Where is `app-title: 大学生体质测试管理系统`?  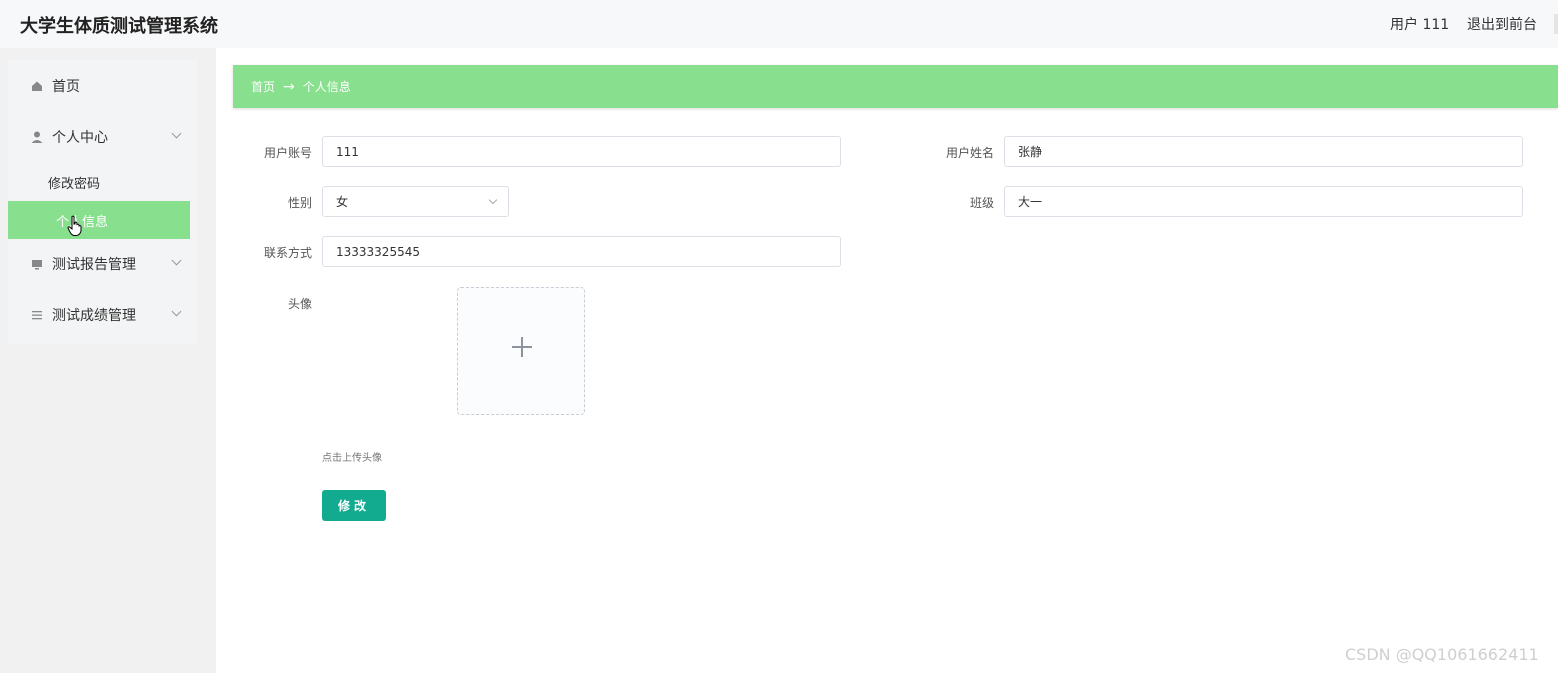
app-title: 大学生体质测试管理系统 is located at coordinates (119, 26).